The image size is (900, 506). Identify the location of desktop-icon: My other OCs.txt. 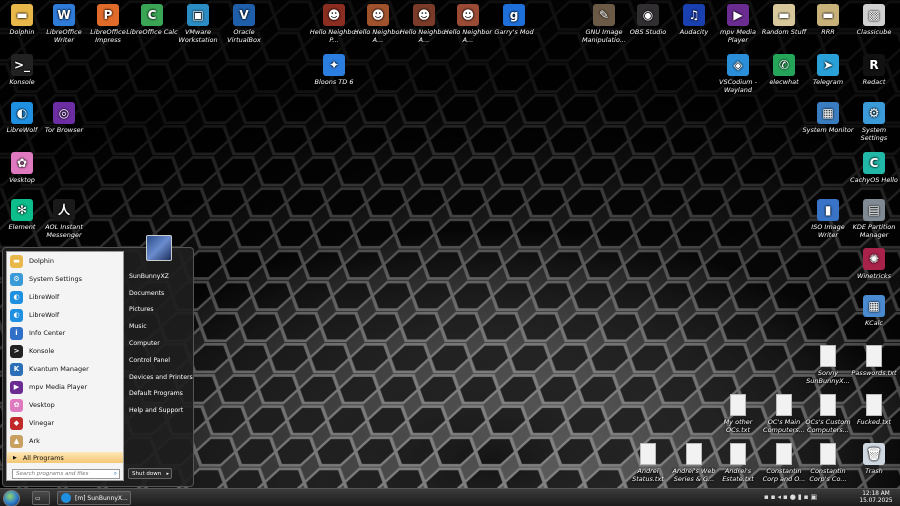
(738, 414).